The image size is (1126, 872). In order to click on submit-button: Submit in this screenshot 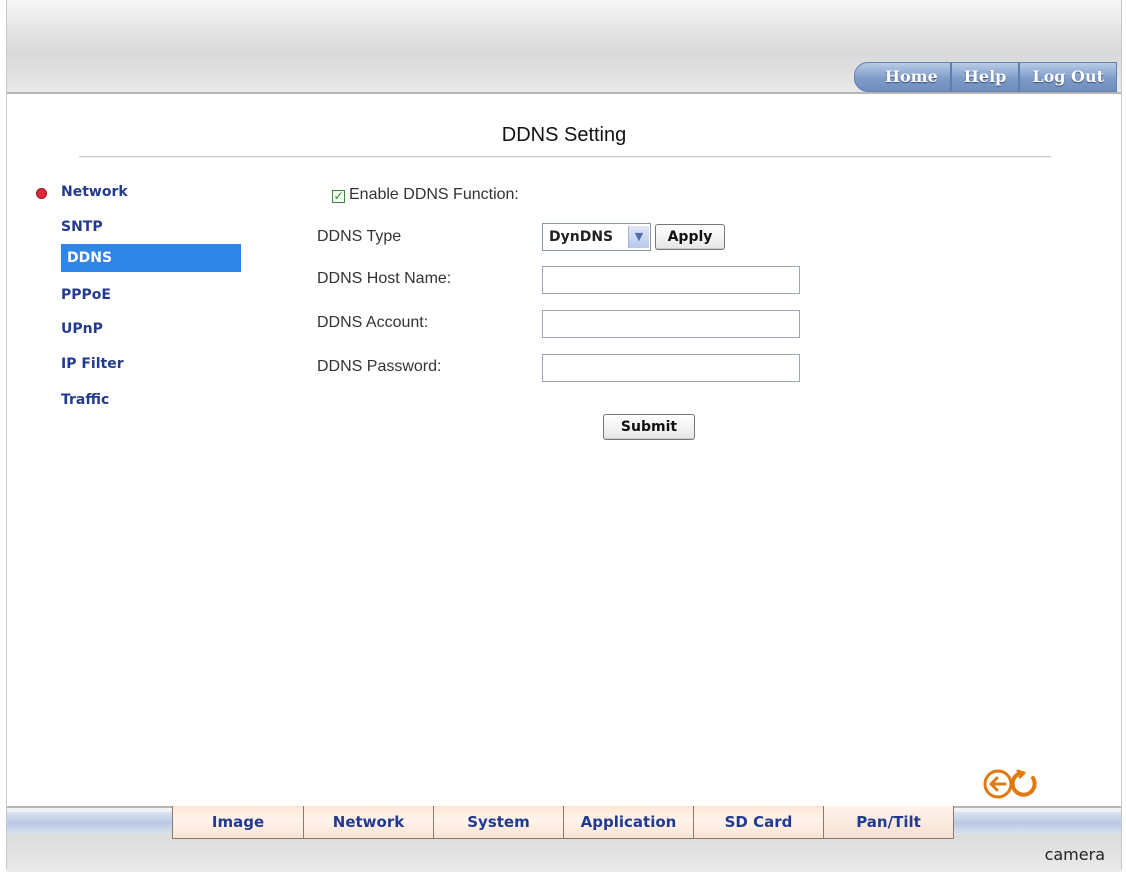, I will do `click(649, 427)`.